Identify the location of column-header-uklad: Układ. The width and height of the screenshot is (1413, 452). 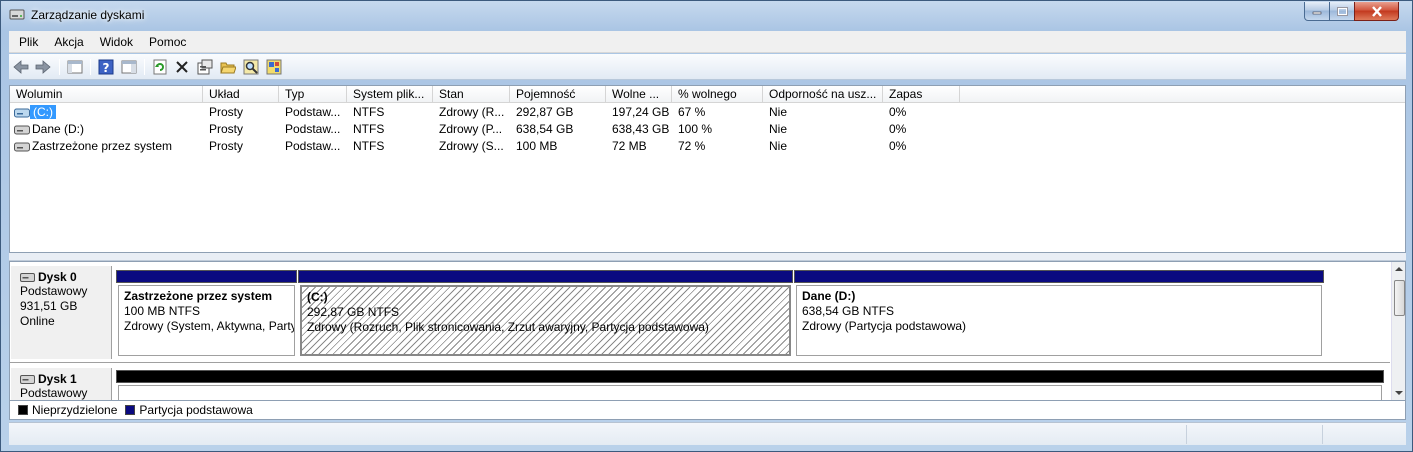
(241, 94).